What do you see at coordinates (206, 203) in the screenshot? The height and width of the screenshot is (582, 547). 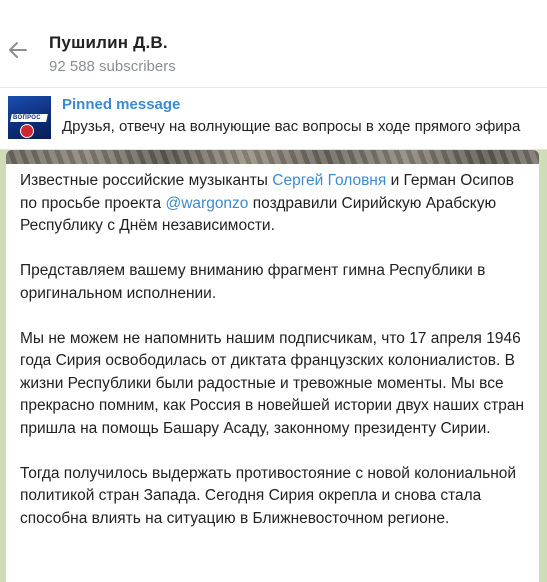 I see `mention-link-wargonzo: @wargonzo` at bounding box center [206, 203].